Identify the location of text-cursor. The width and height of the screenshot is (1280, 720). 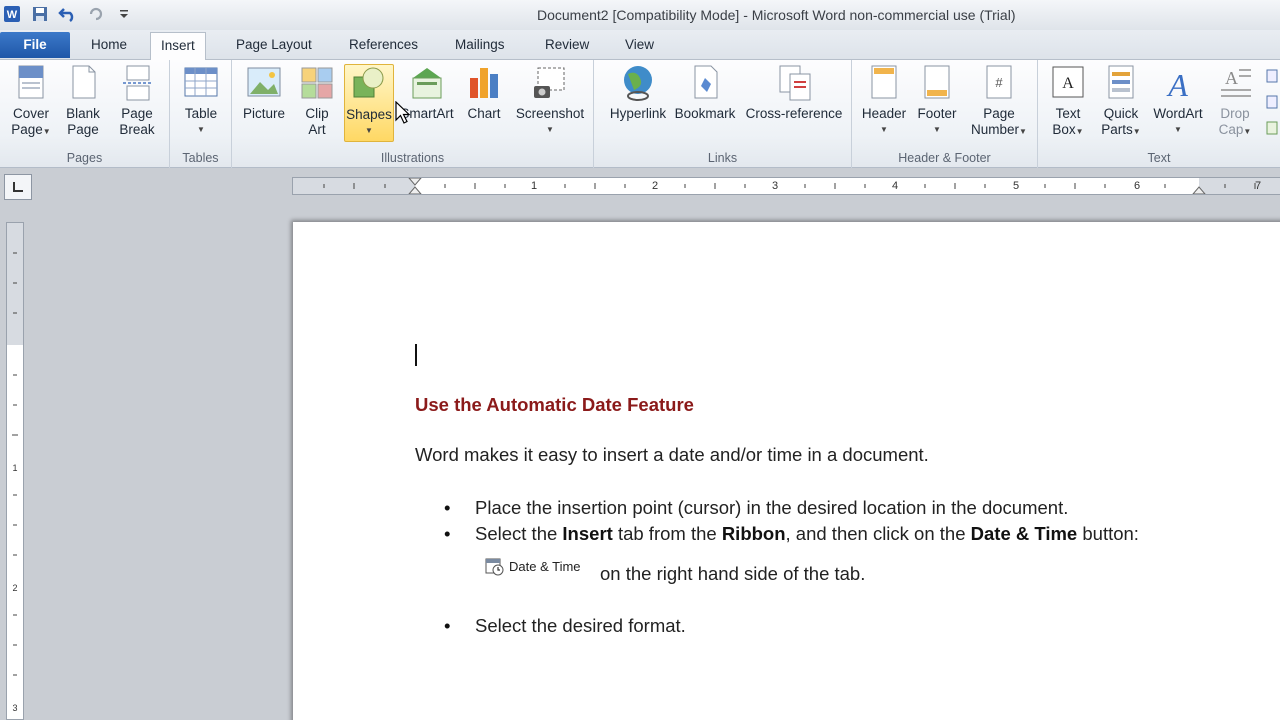
(416, 355).